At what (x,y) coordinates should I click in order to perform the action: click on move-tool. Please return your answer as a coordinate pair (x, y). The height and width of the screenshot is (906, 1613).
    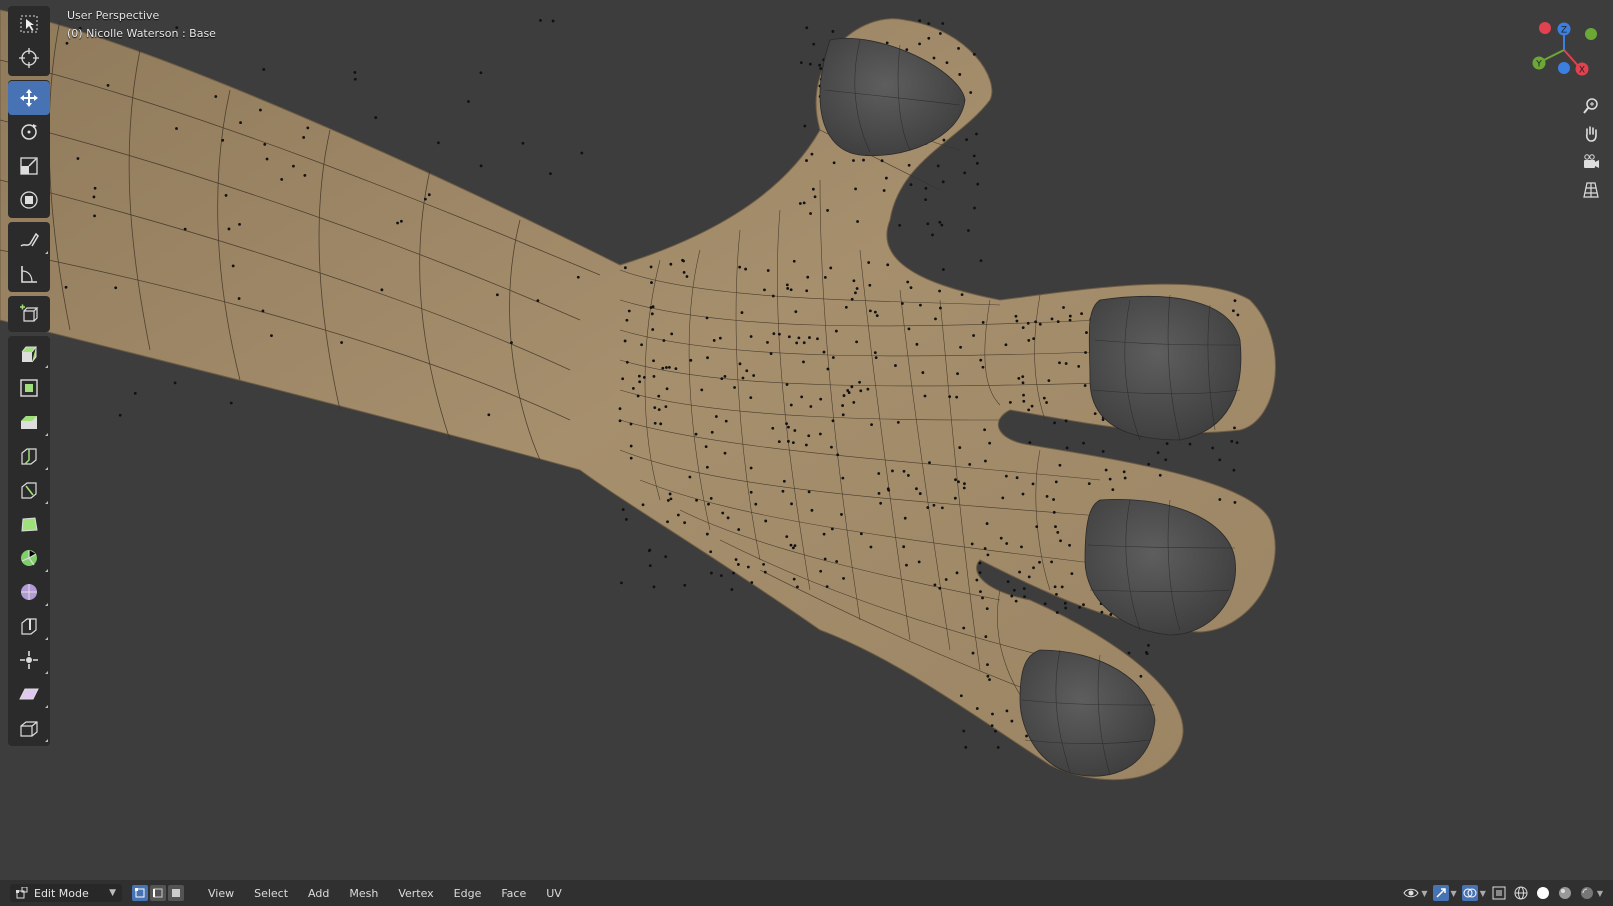
    Looking at the image, I should click on (29, 98).